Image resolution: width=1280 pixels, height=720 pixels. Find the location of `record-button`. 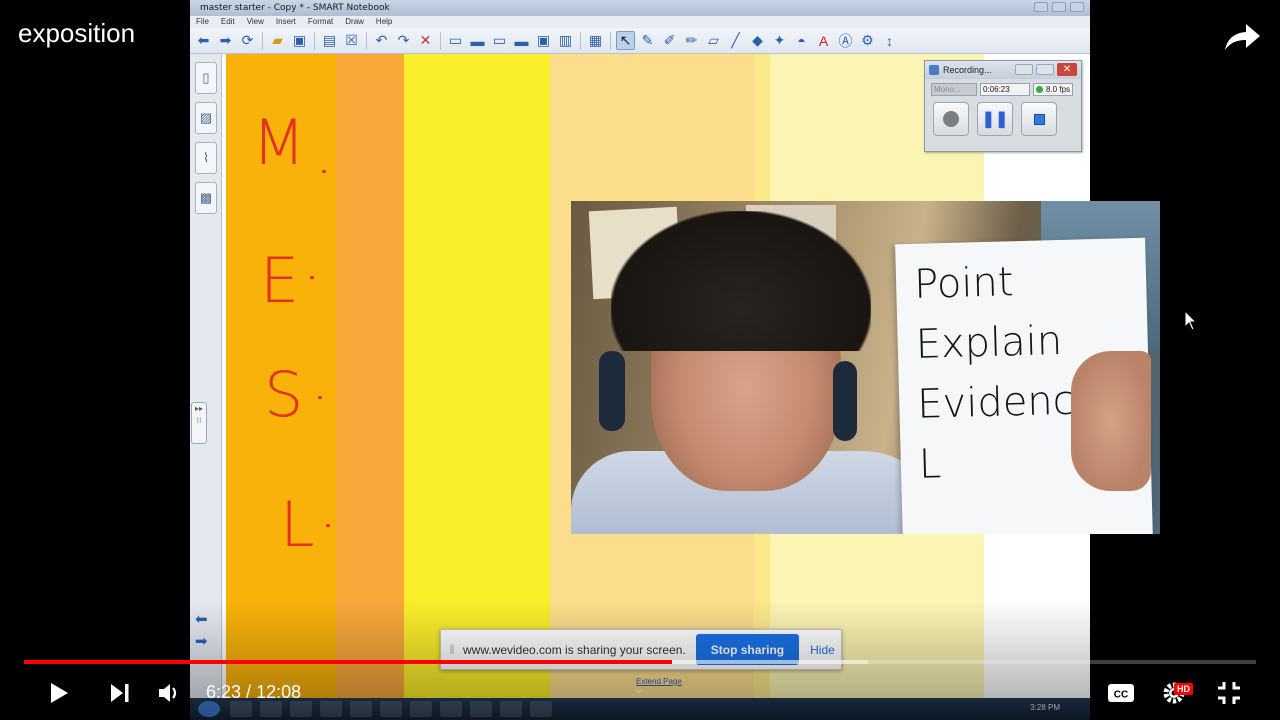

record-button is located at coordinates (951, 119).